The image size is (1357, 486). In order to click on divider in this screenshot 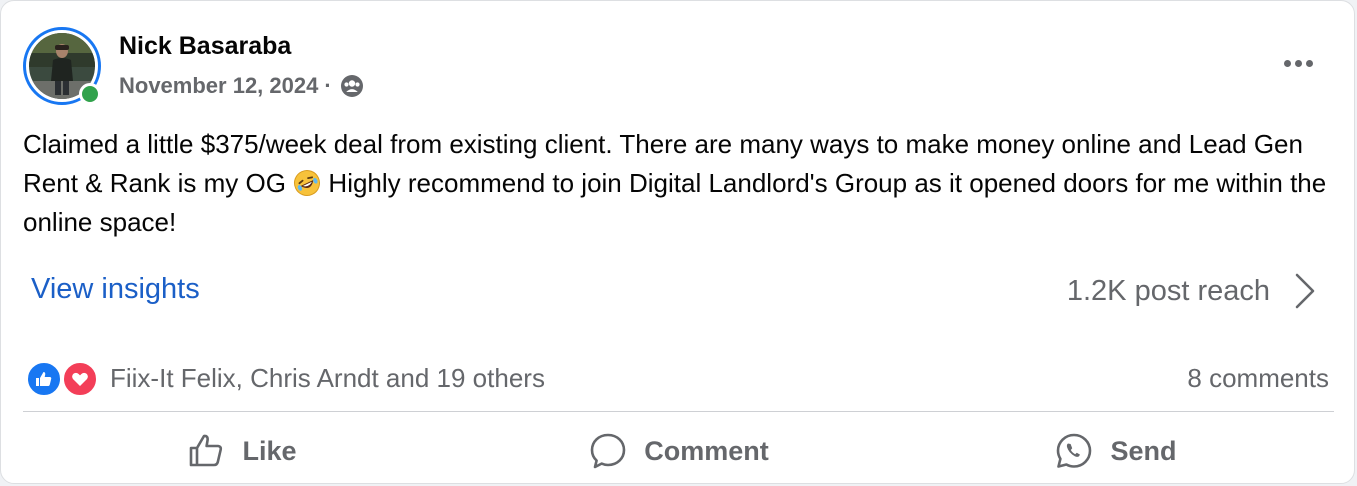, I will do `click(678, 411)`.